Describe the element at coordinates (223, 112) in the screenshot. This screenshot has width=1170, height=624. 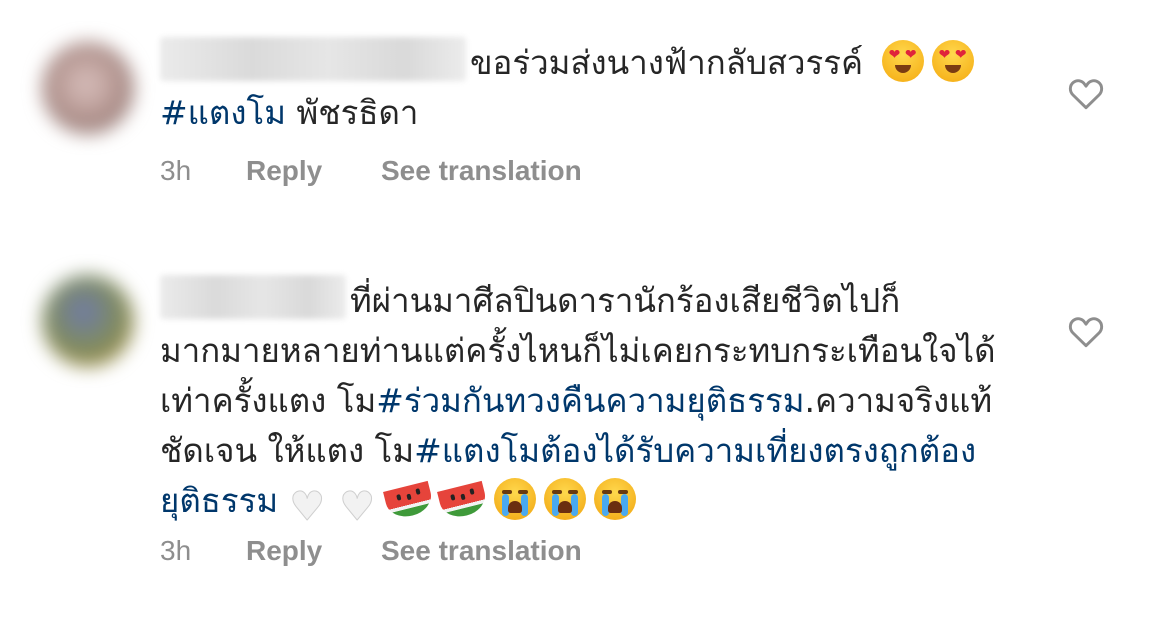
I see `hashtag-link: #แตงโม` at that location.